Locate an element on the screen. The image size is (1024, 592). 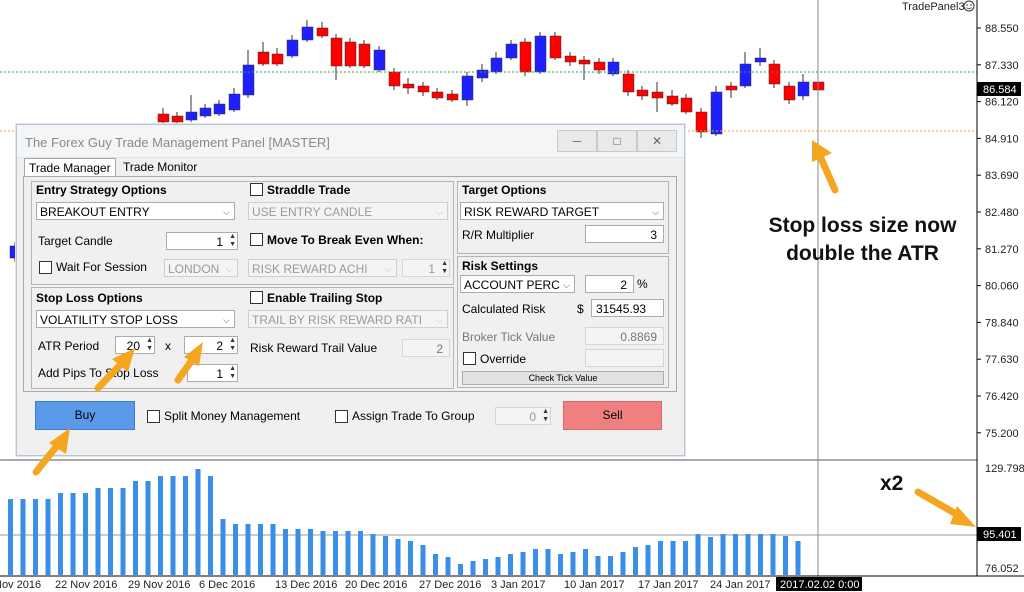
currency-symbol: $ is located at coordinates (580, 309).